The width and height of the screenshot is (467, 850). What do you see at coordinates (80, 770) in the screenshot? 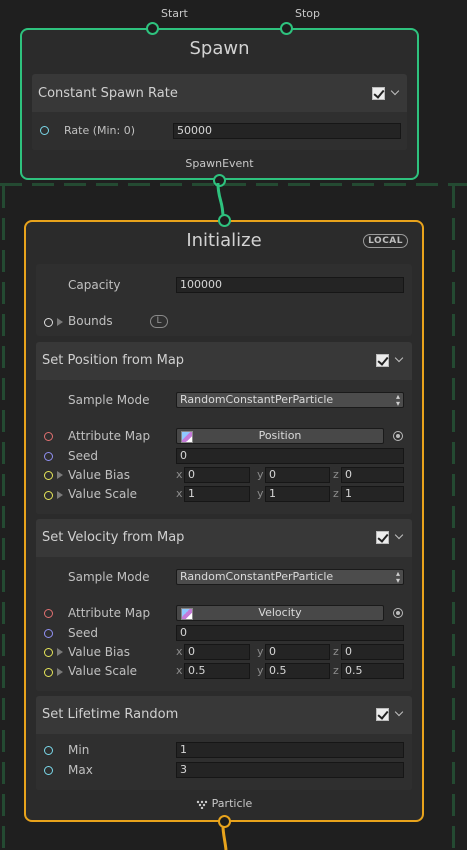
I see `max-label: Max` at bounding box center [80, 770].